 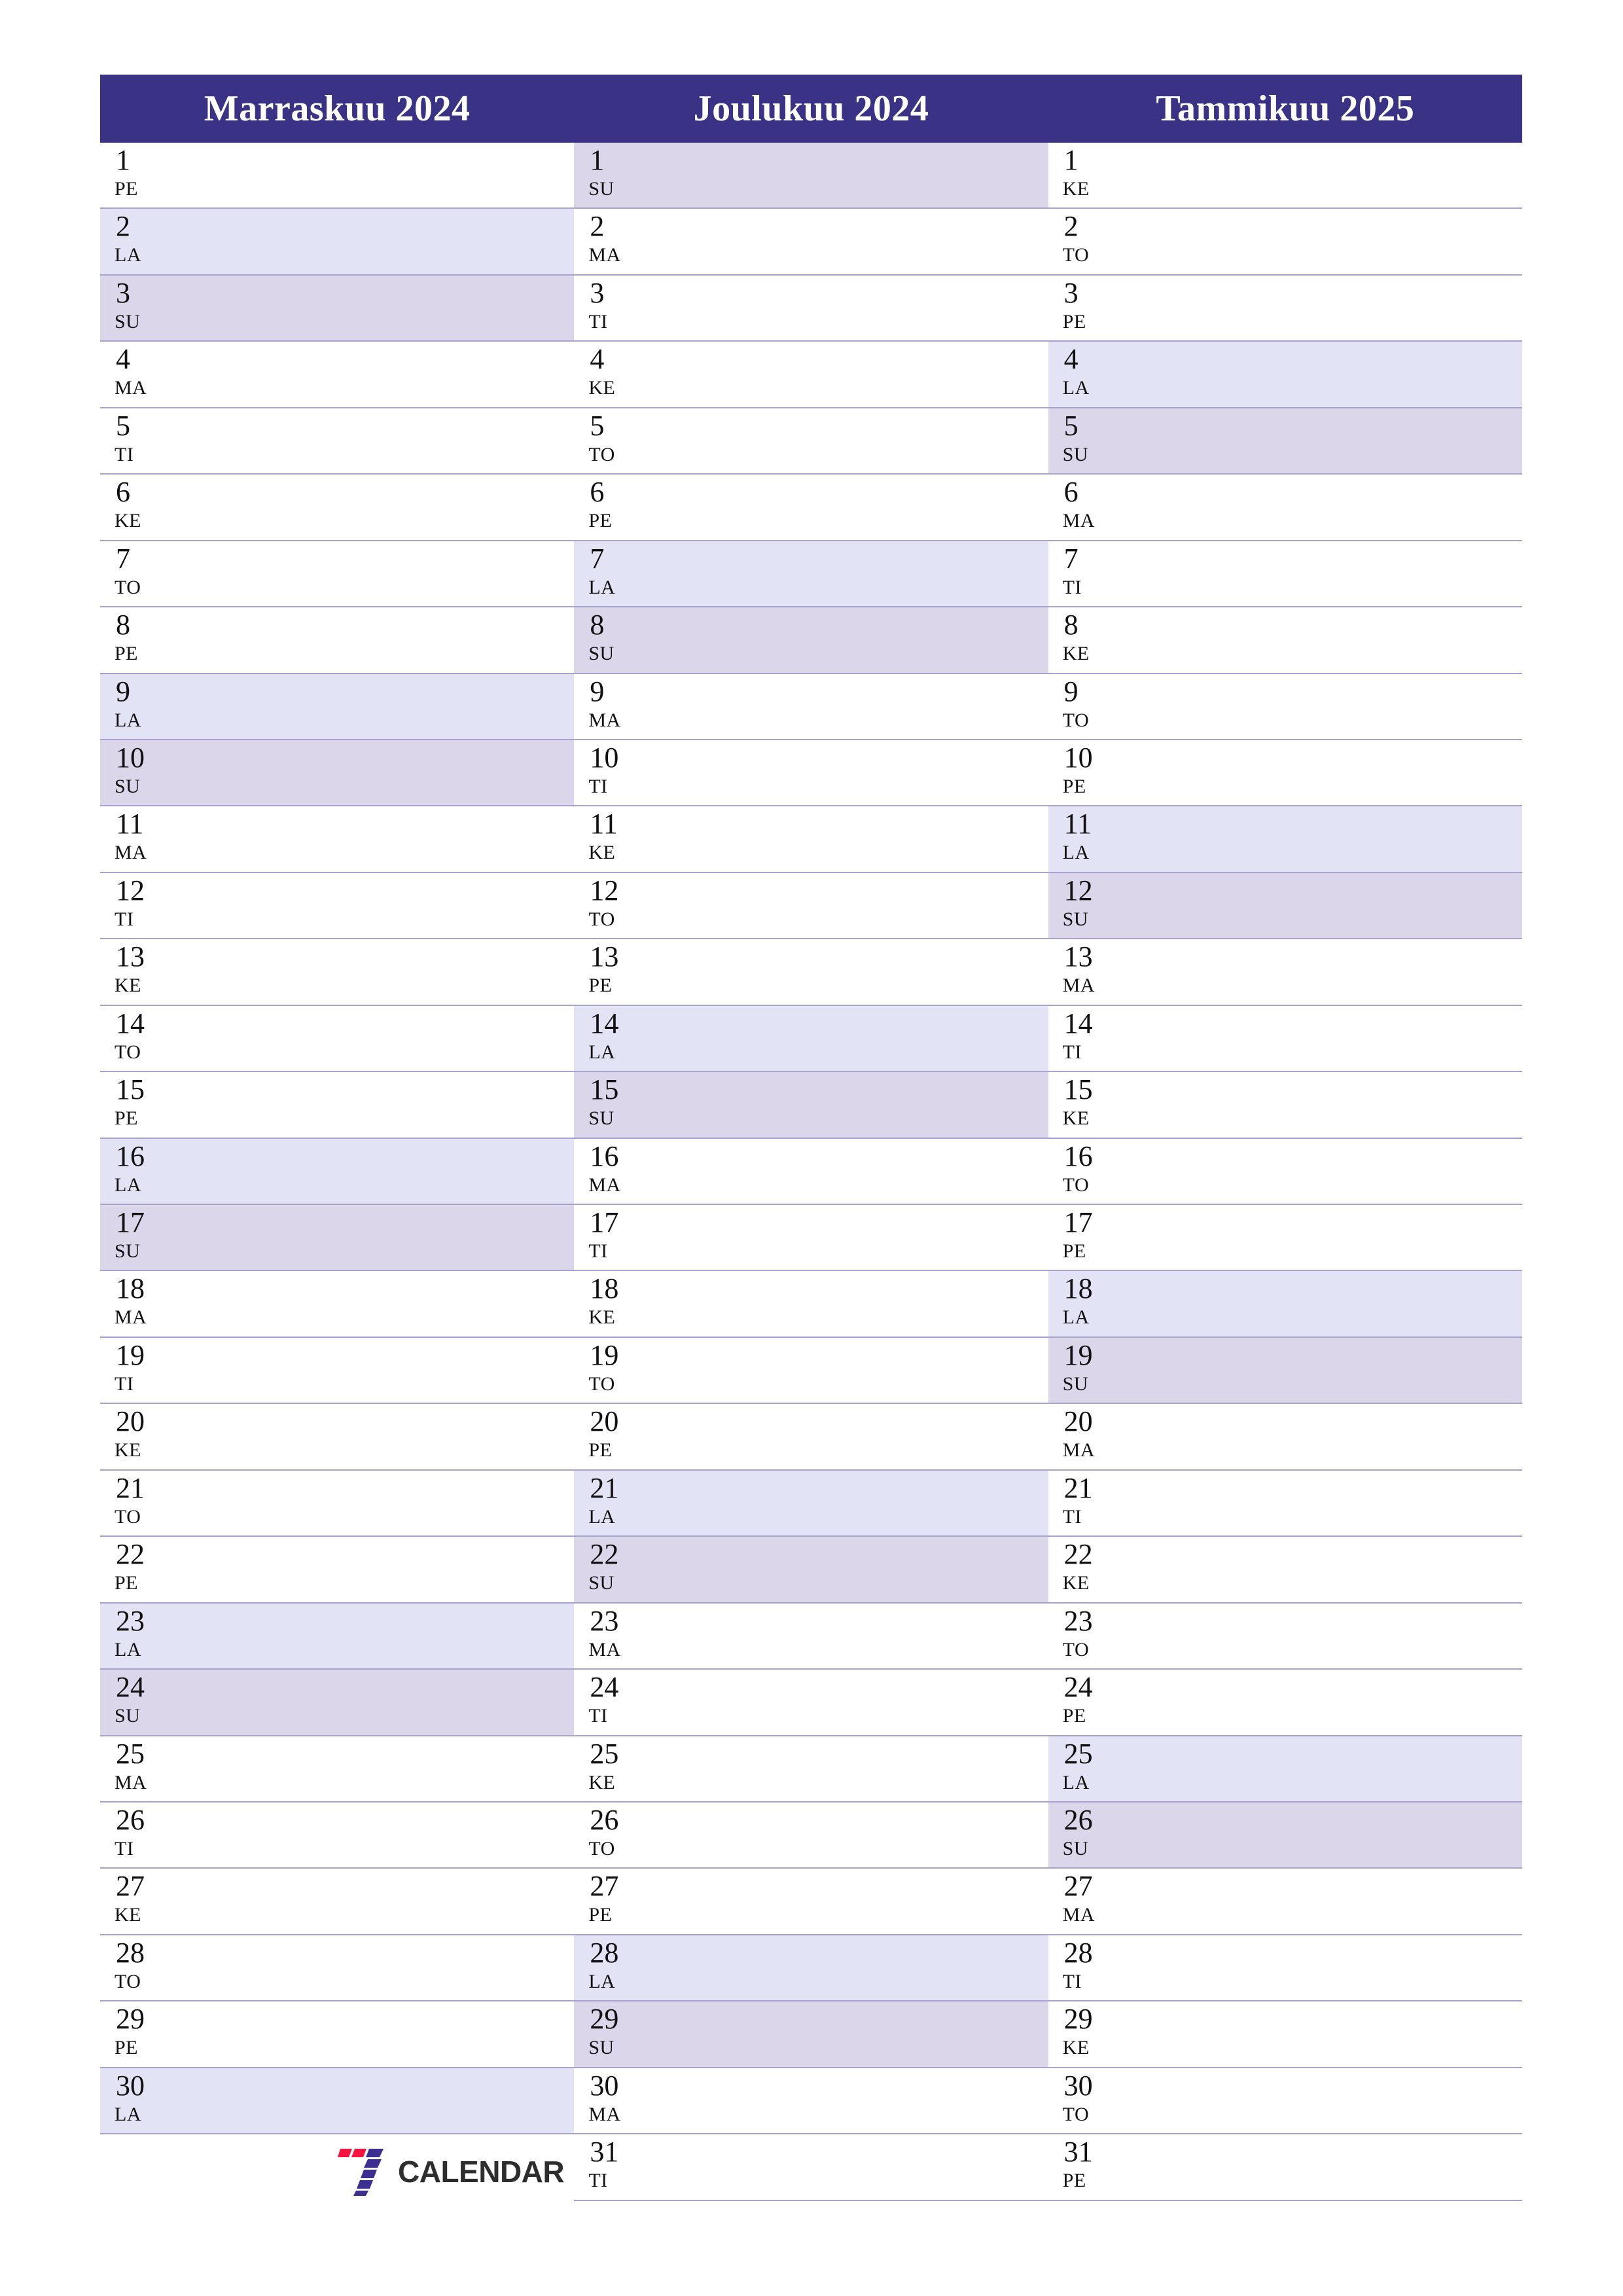 What do you see at coordinates (337, 773) in the screenshot?
I see `day-row: 10 SU` at bounding box center [337, 773].